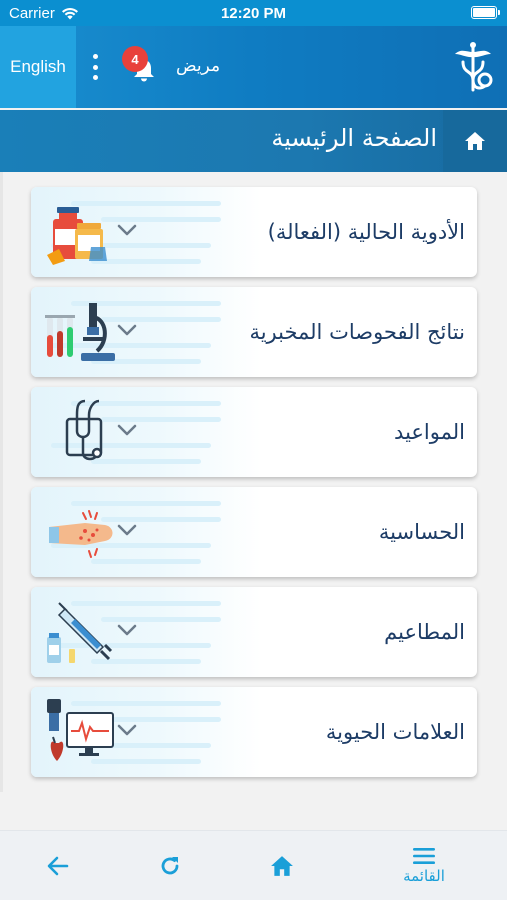 The height and width of the screenshot is (900, 507). Describe the element at coordinates (395, 732) in the screenshot. I see `card-label: العلامات الحيوية` at that location.